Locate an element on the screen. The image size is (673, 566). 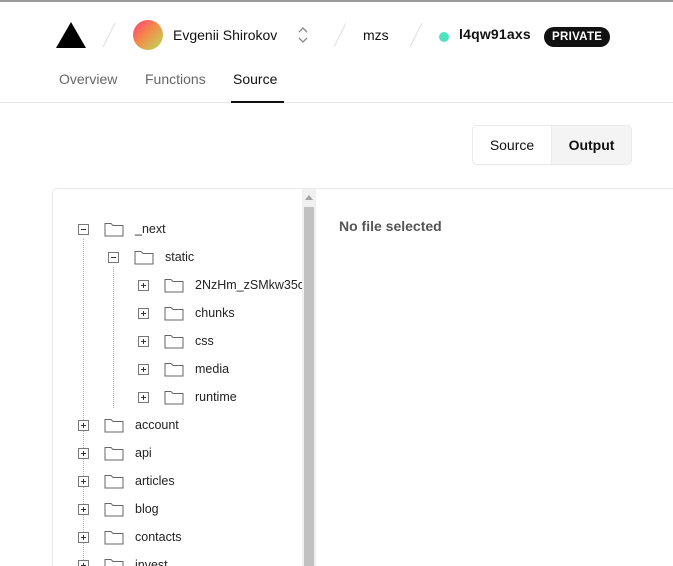
tree-item-label: css is located at coordinates (204, 341).